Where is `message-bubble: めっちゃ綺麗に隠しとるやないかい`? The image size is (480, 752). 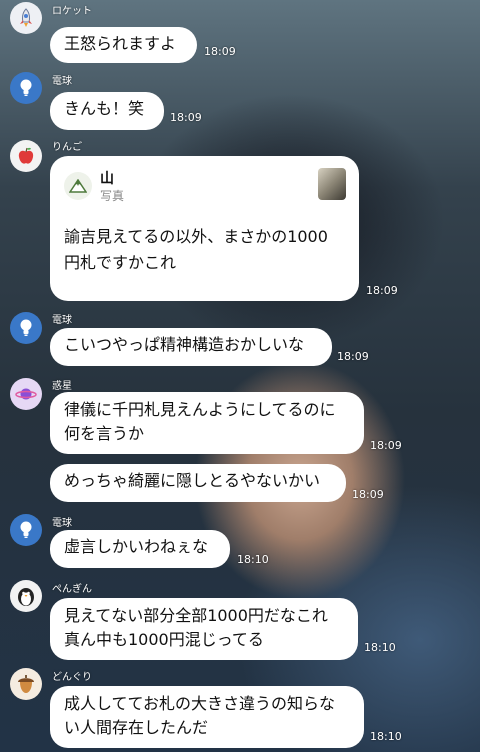
message-bubble: めっちゃ綺麗に隠しとるやないかい is located at coordinates (198, 483).